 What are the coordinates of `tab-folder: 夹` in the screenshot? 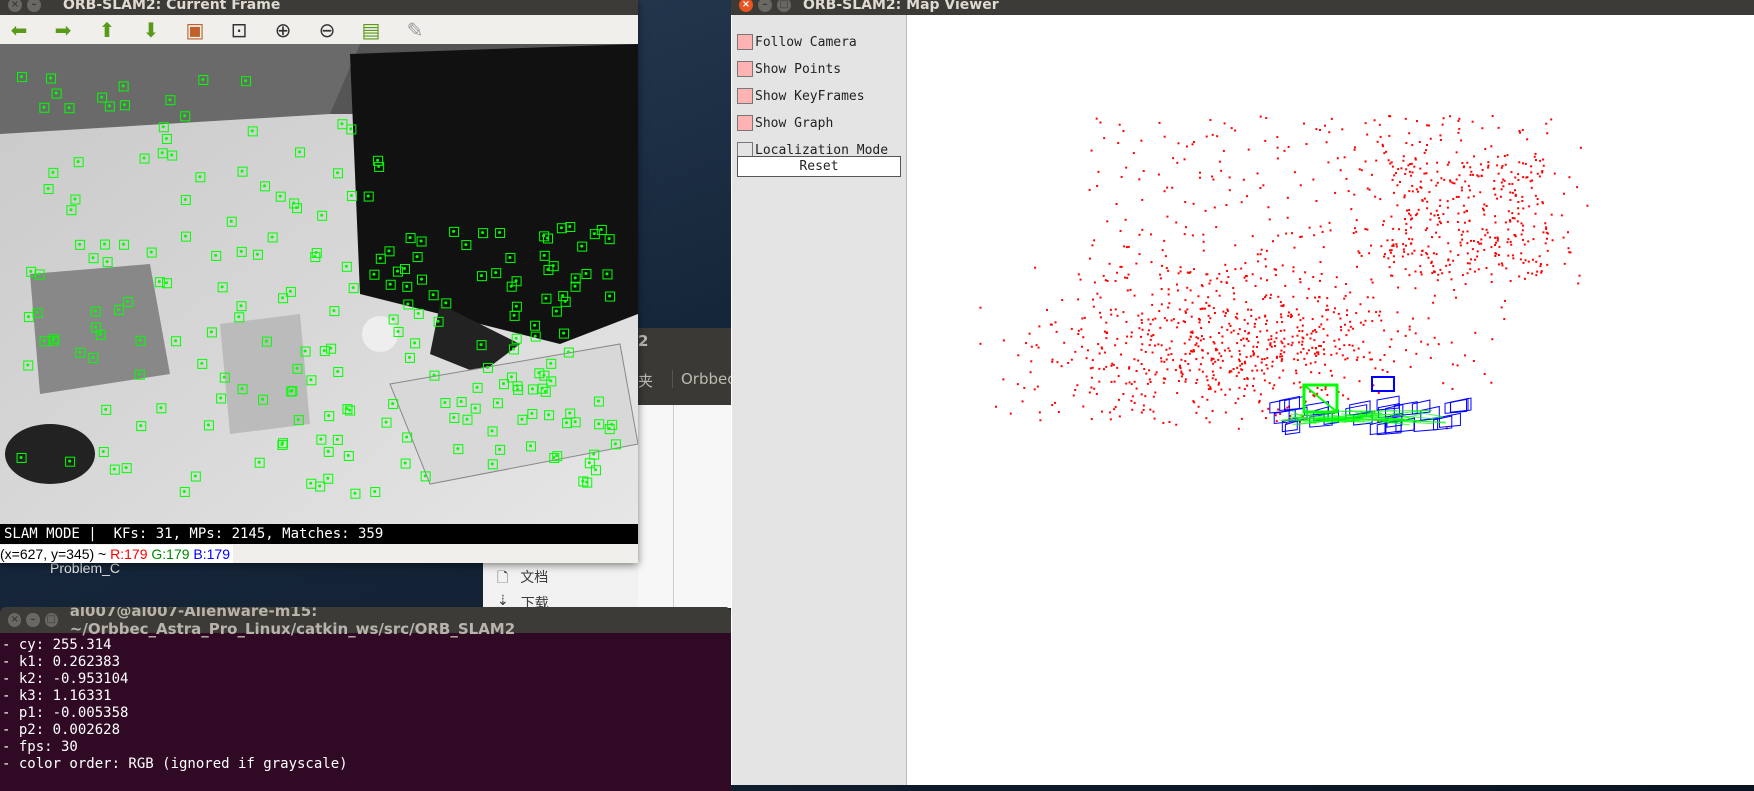 It's located at (645, 380).